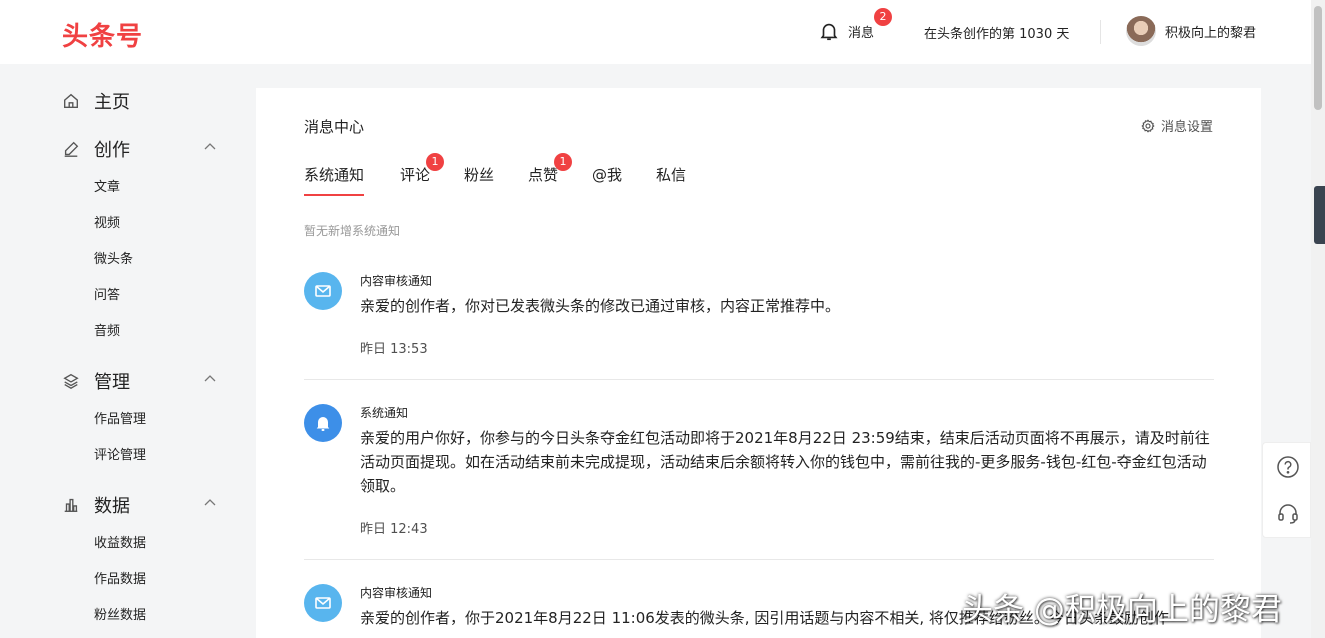 The image size is (1325, 638). I want to click on scrollbar-thumb, so click(1318, 58).